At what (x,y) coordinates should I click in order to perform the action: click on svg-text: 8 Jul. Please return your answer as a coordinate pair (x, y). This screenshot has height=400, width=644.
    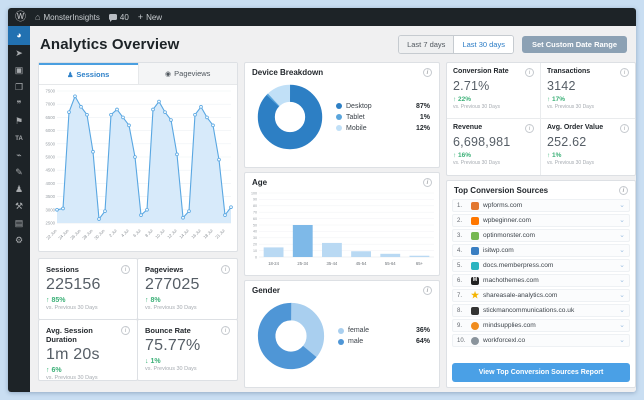
    Looking at the image, I should click on (149, 233).